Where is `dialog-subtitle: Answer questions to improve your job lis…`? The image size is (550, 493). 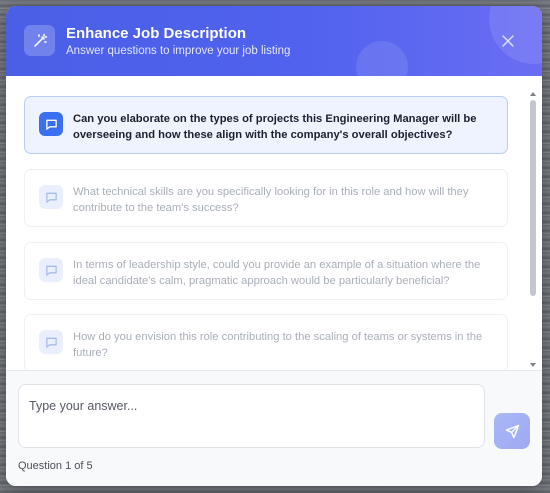 dialog-subtitle: Answer questions to improve your job lis… is located at coordinates (178, 51).